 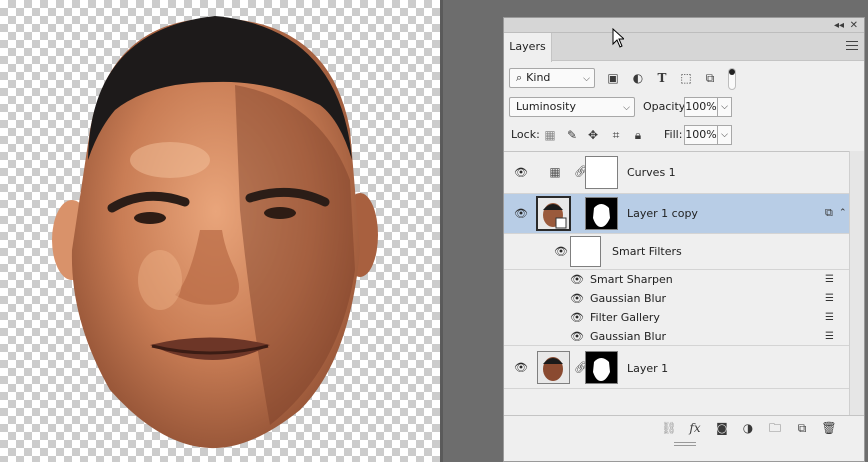 What do you see at coordinates (613, 78) in the screenshot?
I see `pixel-filter-icon: ▣` at bounding box center [613, 78].